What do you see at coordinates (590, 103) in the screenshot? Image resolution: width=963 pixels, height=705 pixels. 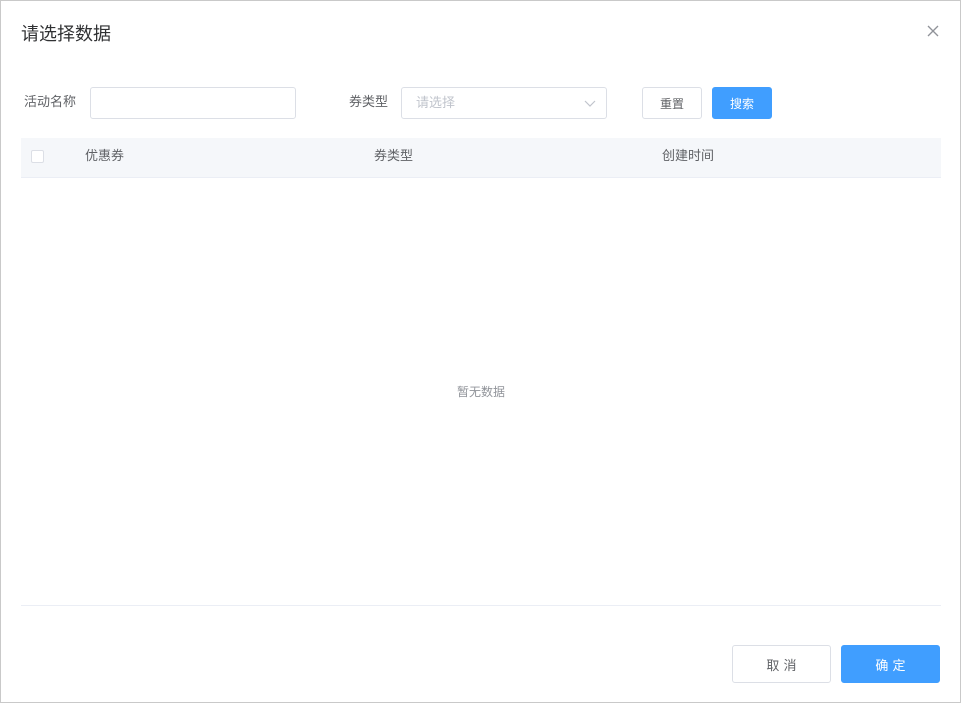 I see `chevron-down-icon` at bounding box center [590, 103].